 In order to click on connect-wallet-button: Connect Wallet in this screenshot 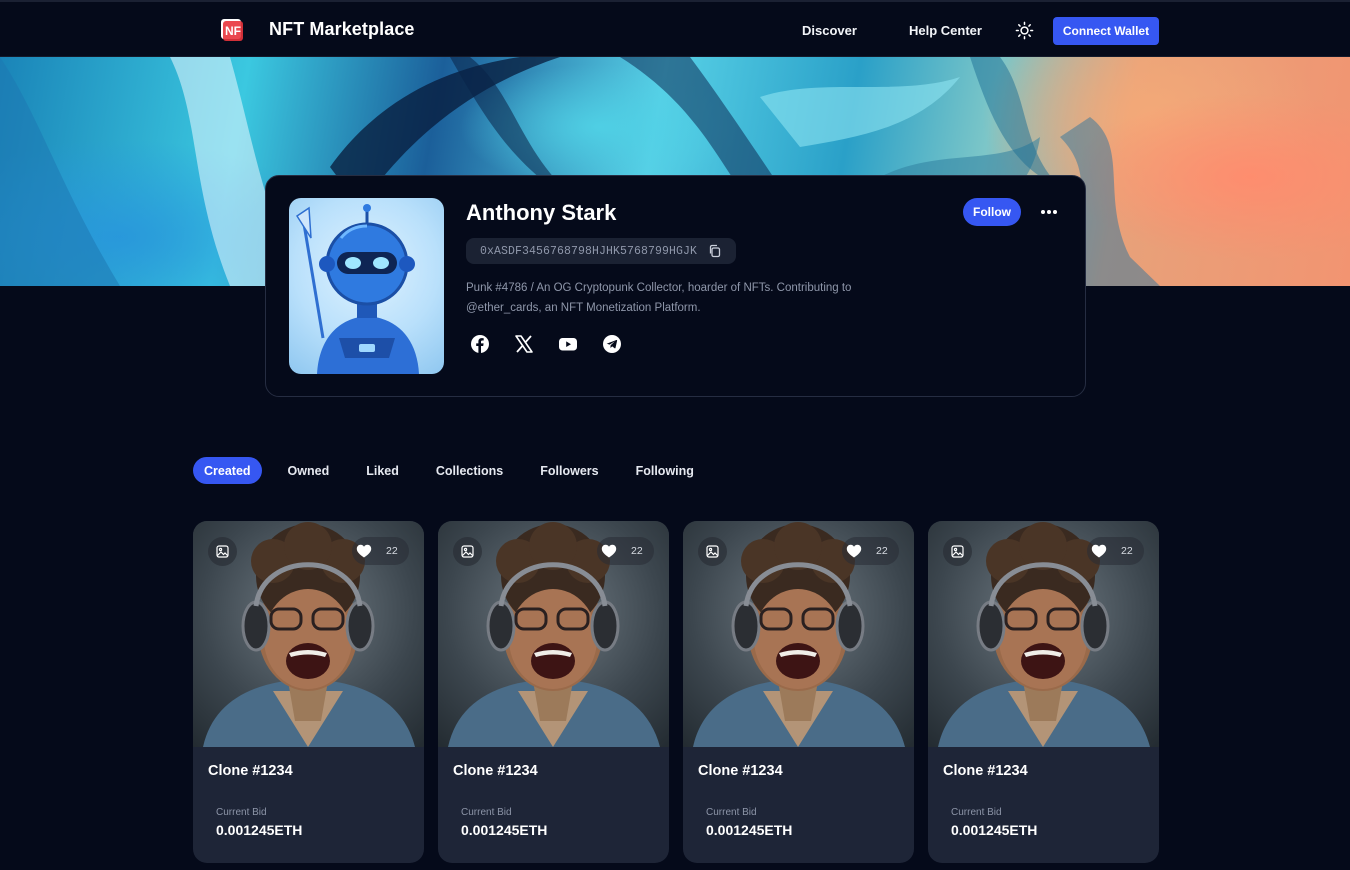, I will do `click(1106, 31)`.